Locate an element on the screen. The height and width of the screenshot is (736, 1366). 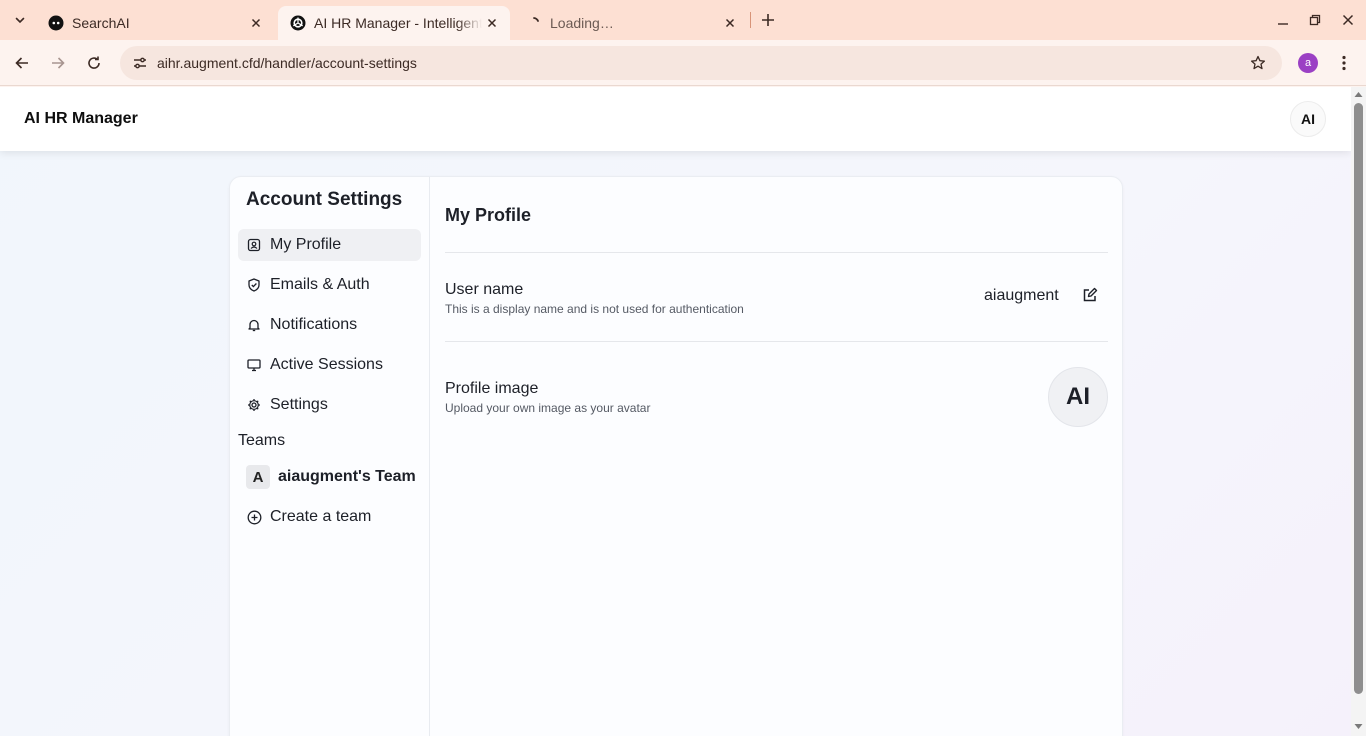
app-title: AI HR Manager is located at coordinates (81, 119).